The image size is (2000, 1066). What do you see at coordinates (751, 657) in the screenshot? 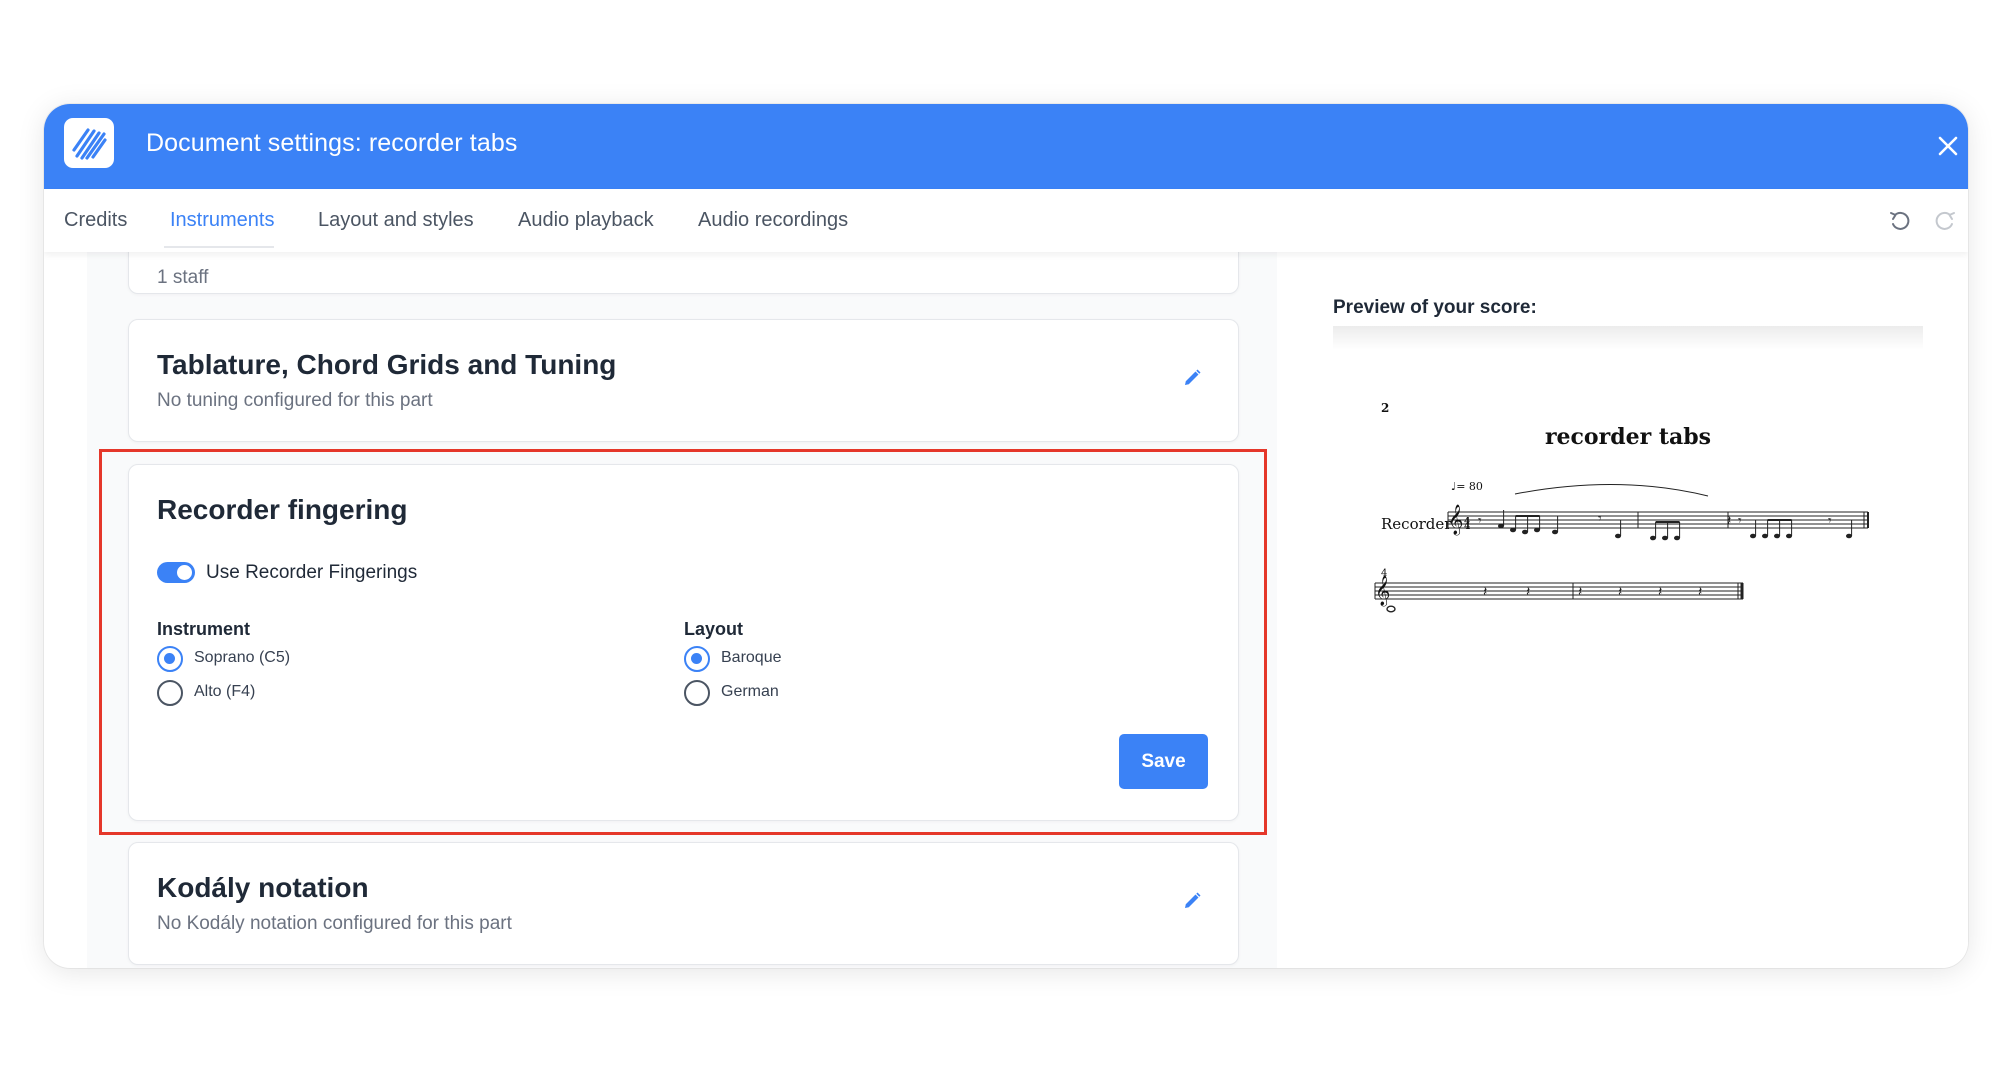
I see `radio-label: Baroque` at bounding box center [751, 657].